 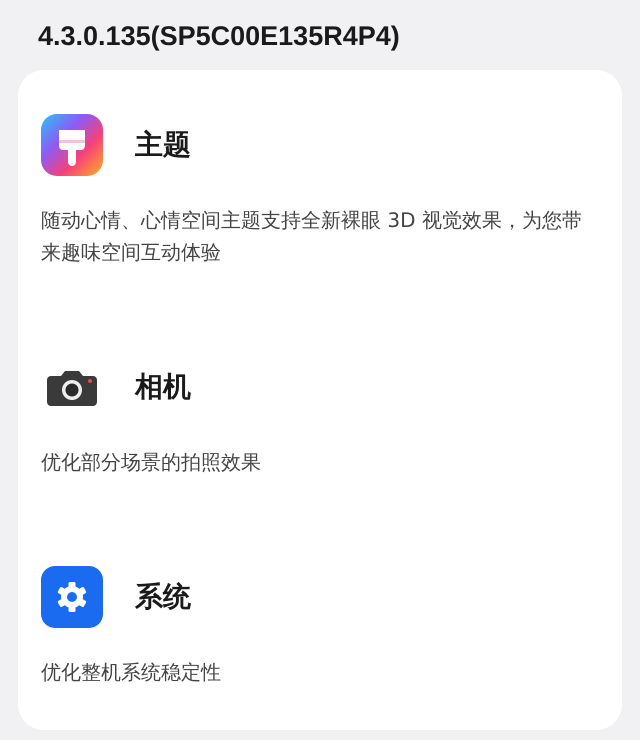 I want to click on section-title: 系统, so click(x=163, y=597).